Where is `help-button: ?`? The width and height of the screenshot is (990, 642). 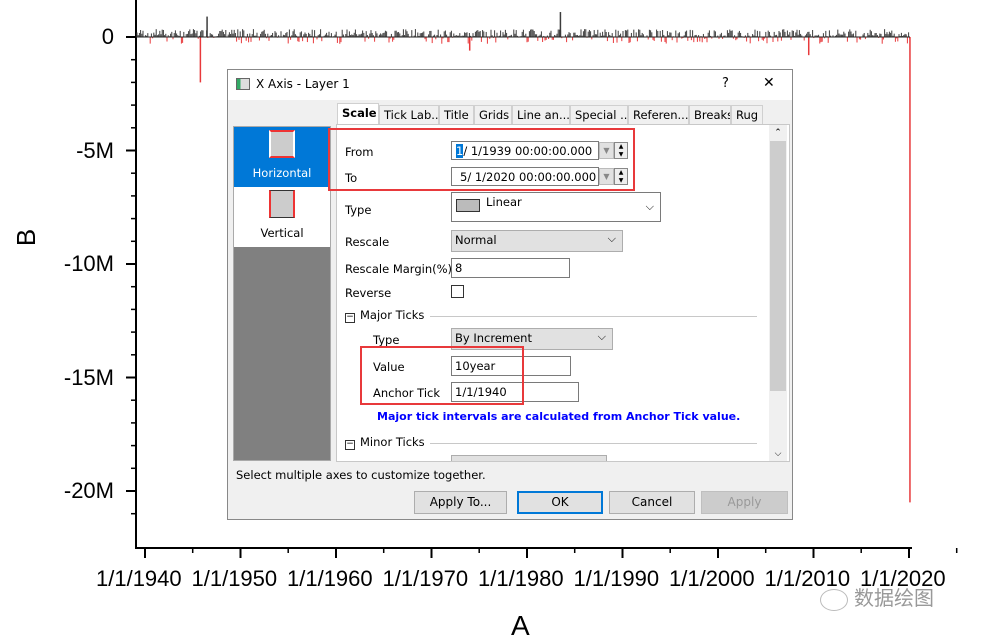 help-button: ? is located at coordinates (725, 83).